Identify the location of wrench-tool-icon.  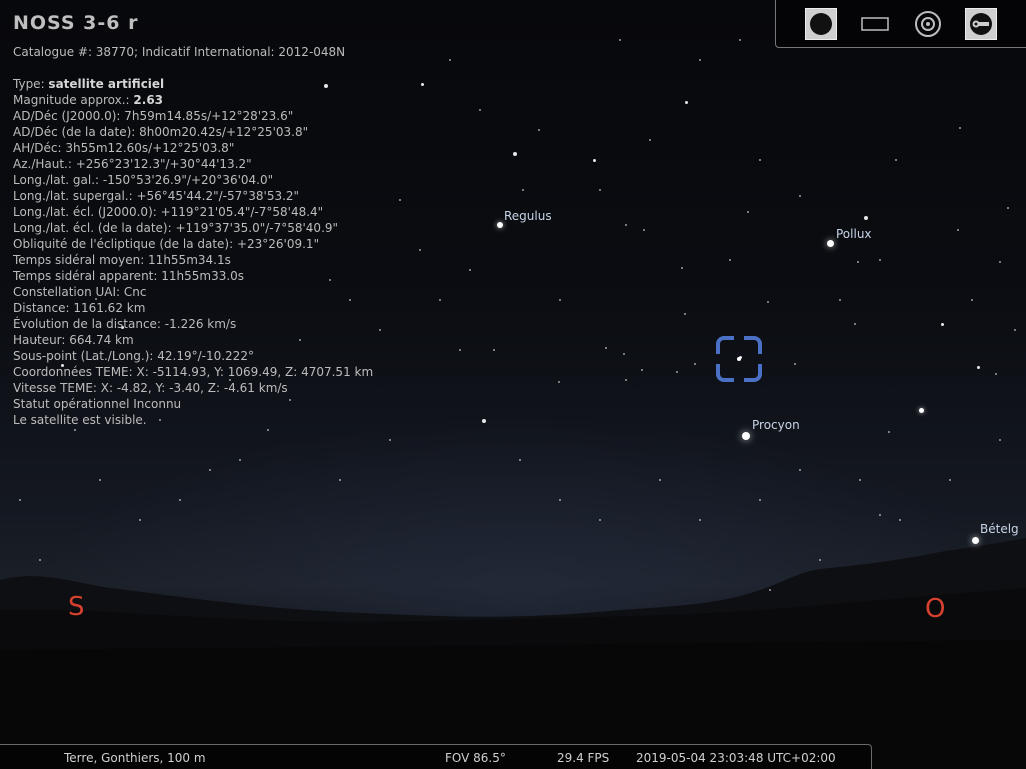
(981, 24).